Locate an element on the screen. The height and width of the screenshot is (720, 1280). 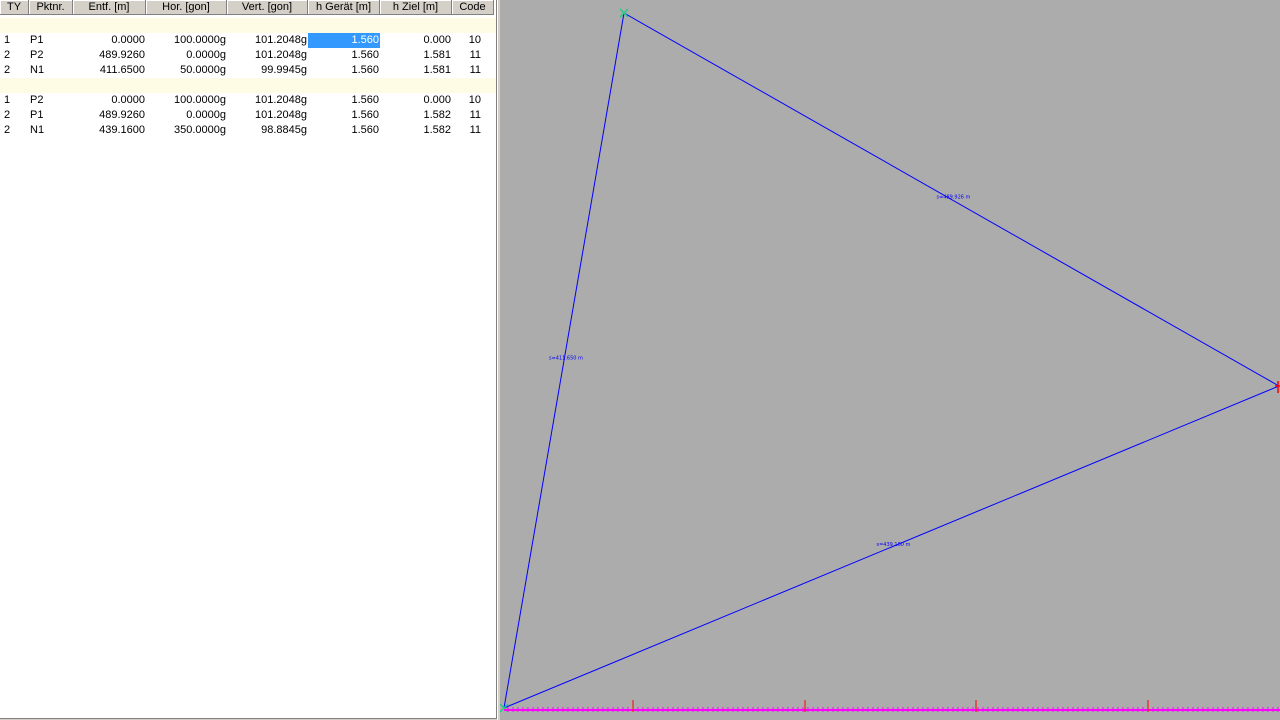
cell-hor: 350.0000g is located at coordinates (186, 130).